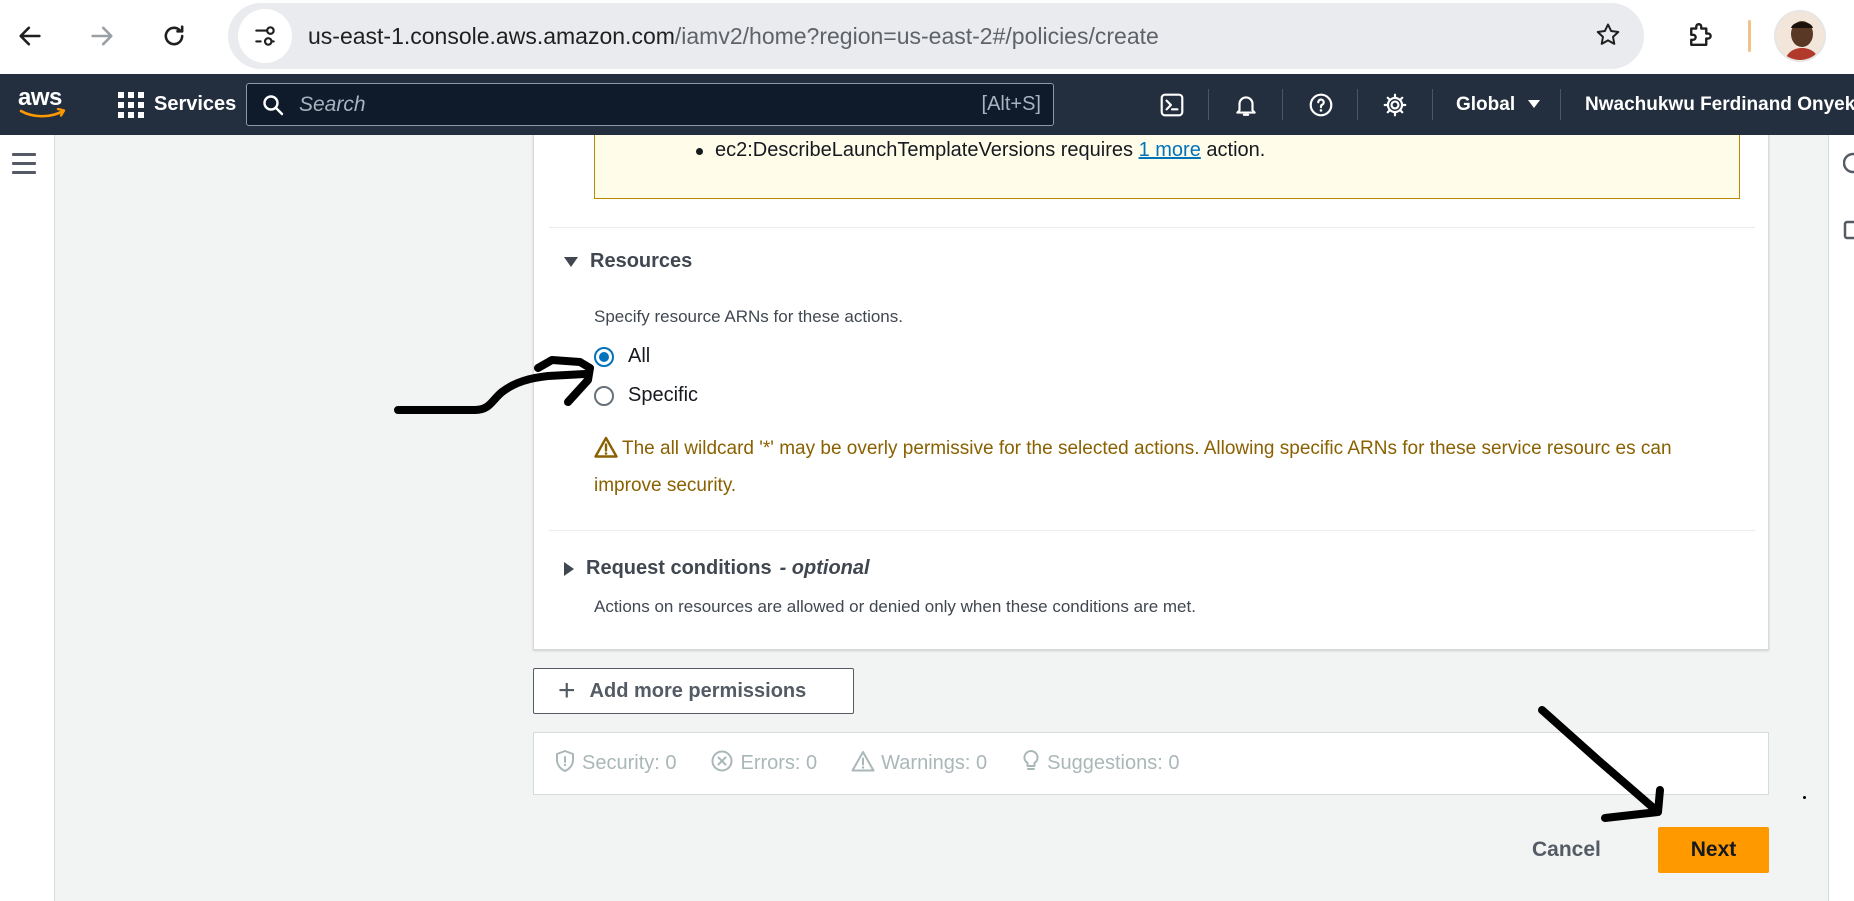  I want to click on resources-toggle: Resources, so click(628, 261).